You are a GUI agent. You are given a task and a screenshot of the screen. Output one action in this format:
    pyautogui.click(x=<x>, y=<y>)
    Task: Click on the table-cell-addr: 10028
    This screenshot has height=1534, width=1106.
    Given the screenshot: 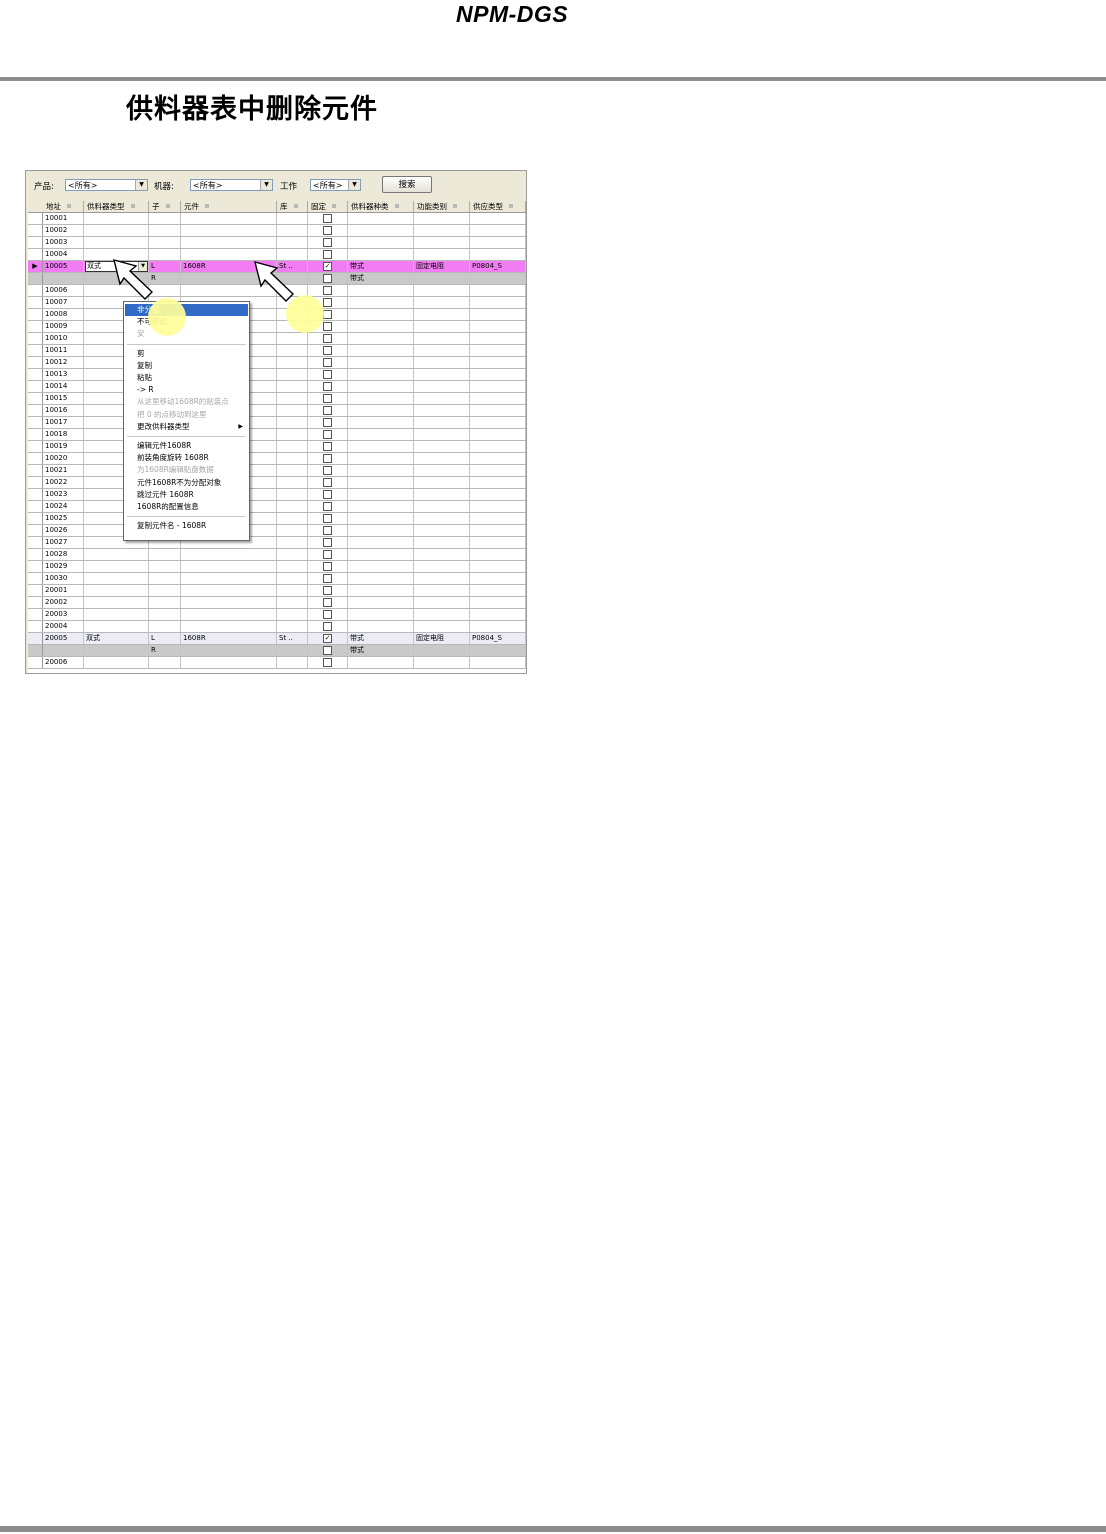 What is the action you would take?
    pyautogui.click(x=63, y=554)
    